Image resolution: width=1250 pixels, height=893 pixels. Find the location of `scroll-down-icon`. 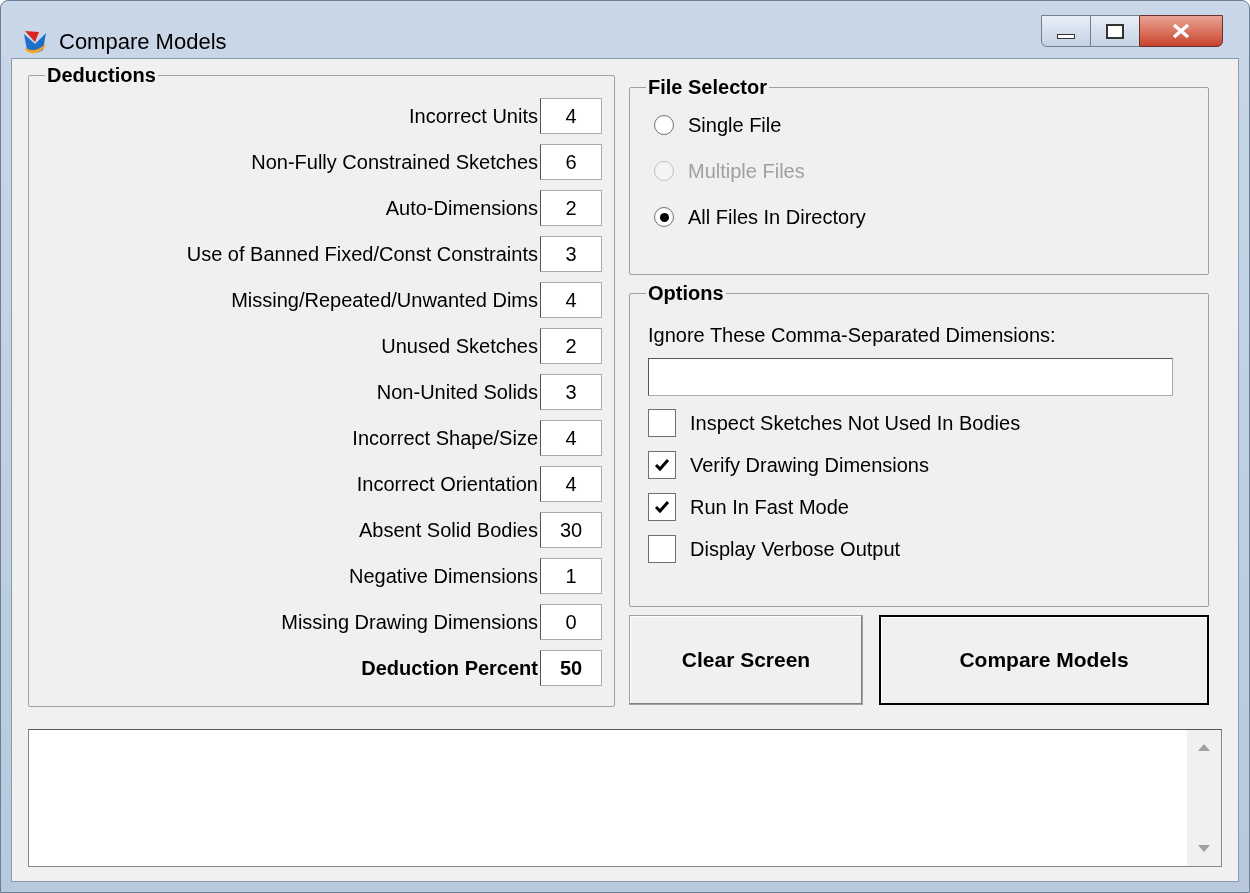

scroll-down-icon is located at coordinates (1204, 848).